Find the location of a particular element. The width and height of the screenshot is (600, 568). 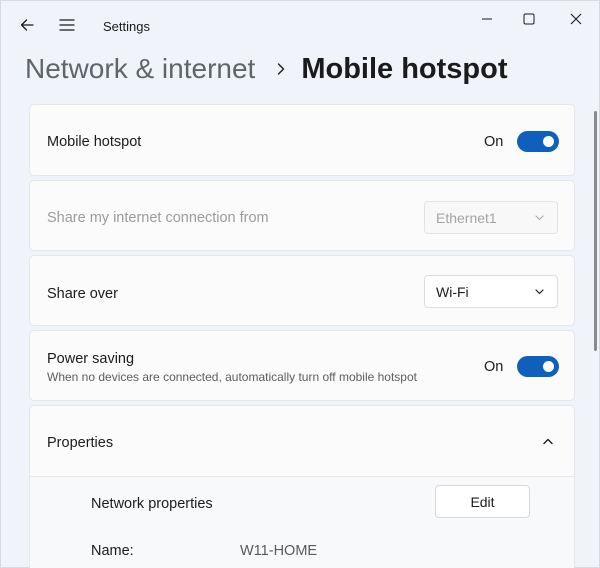

mobile-hotspot-state: On is located at coordinates (494, 142).